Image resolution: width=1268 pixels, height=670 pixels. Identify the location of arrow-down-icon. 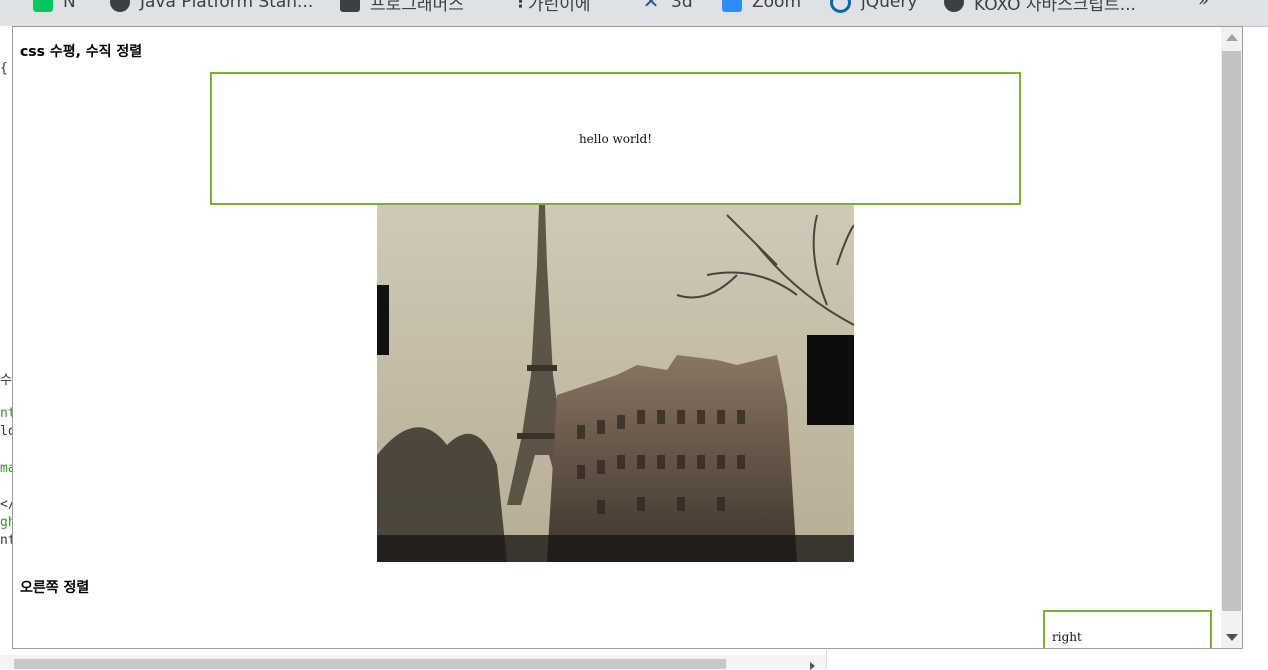
(1231, 637).